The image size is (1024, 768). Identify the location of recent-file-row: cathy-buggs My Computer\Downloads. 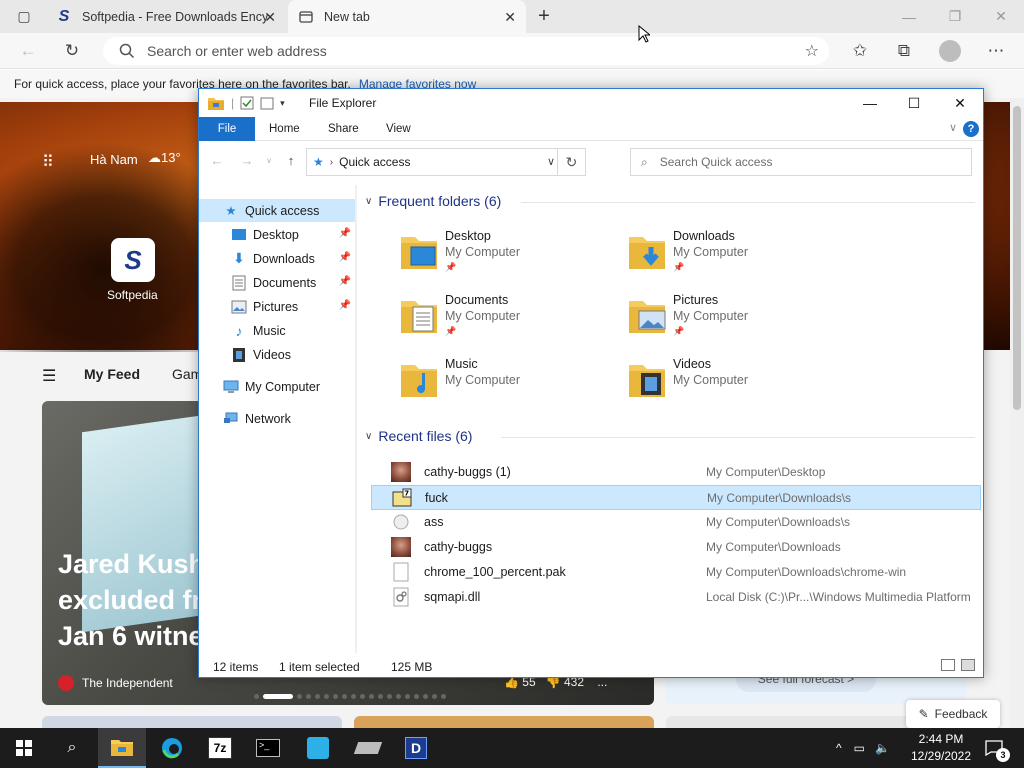
(676, 547).